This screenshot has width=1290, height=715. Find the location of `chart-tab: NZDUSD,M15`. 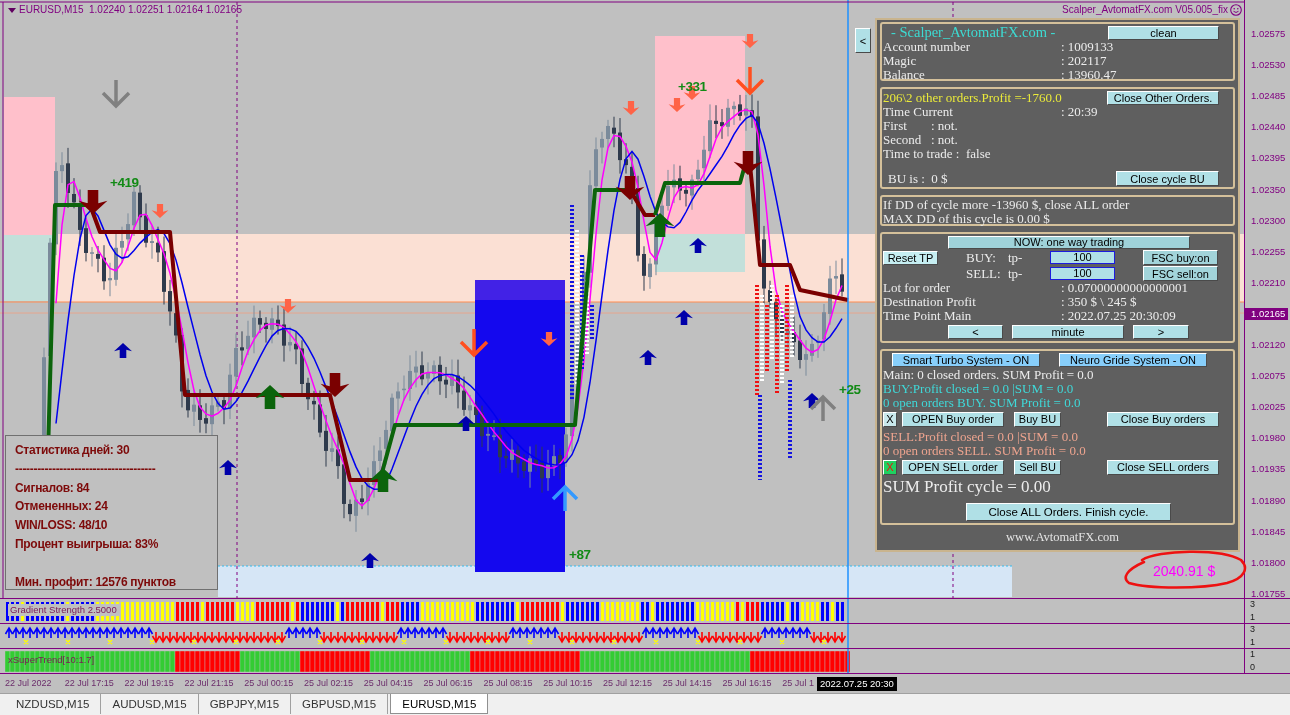

chart-tab: NZDUSD,M15 is located at coordinates (53, 704).